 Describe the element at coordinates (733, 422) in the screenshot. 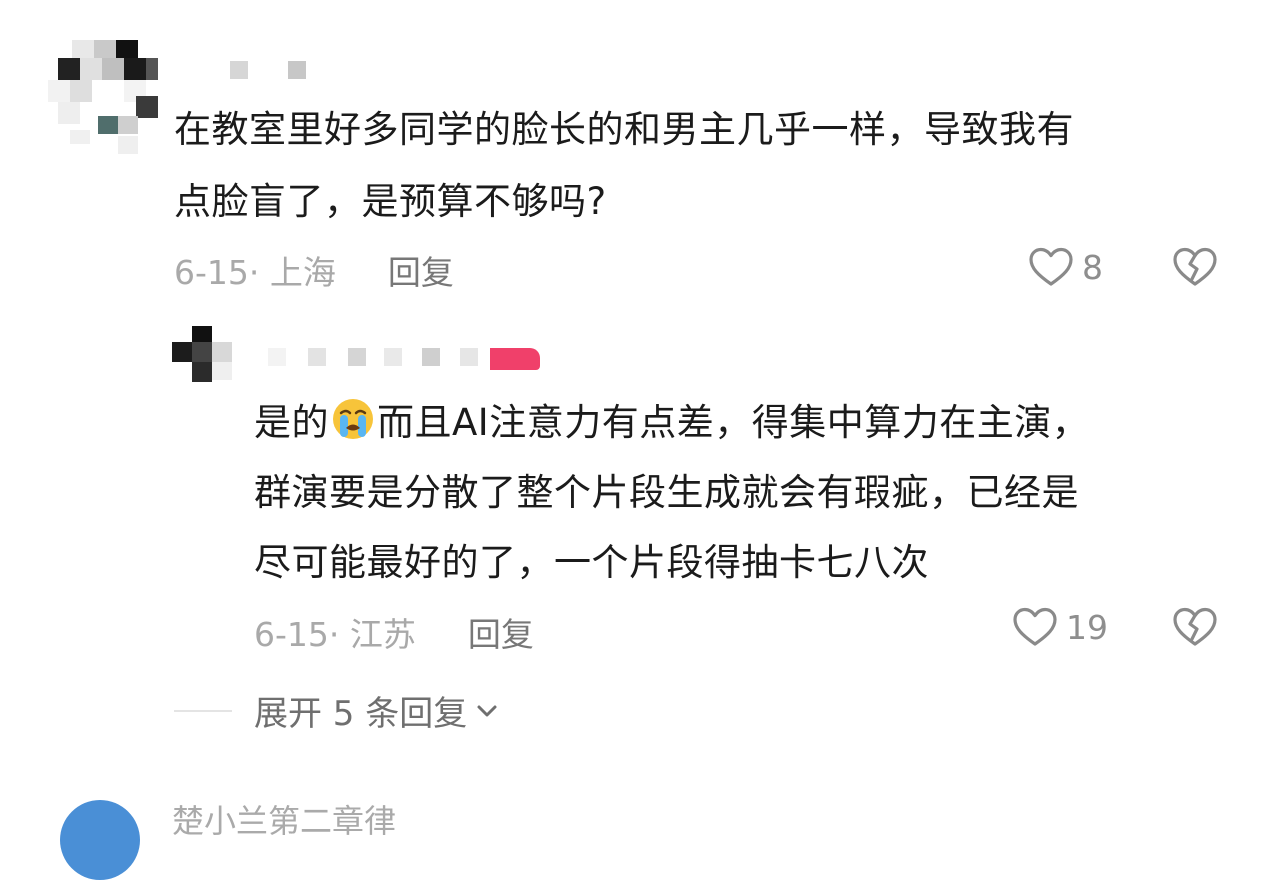

I see `reply-text-segment: 而且AI注意力有点差，得集中算力在主演，` at that location.